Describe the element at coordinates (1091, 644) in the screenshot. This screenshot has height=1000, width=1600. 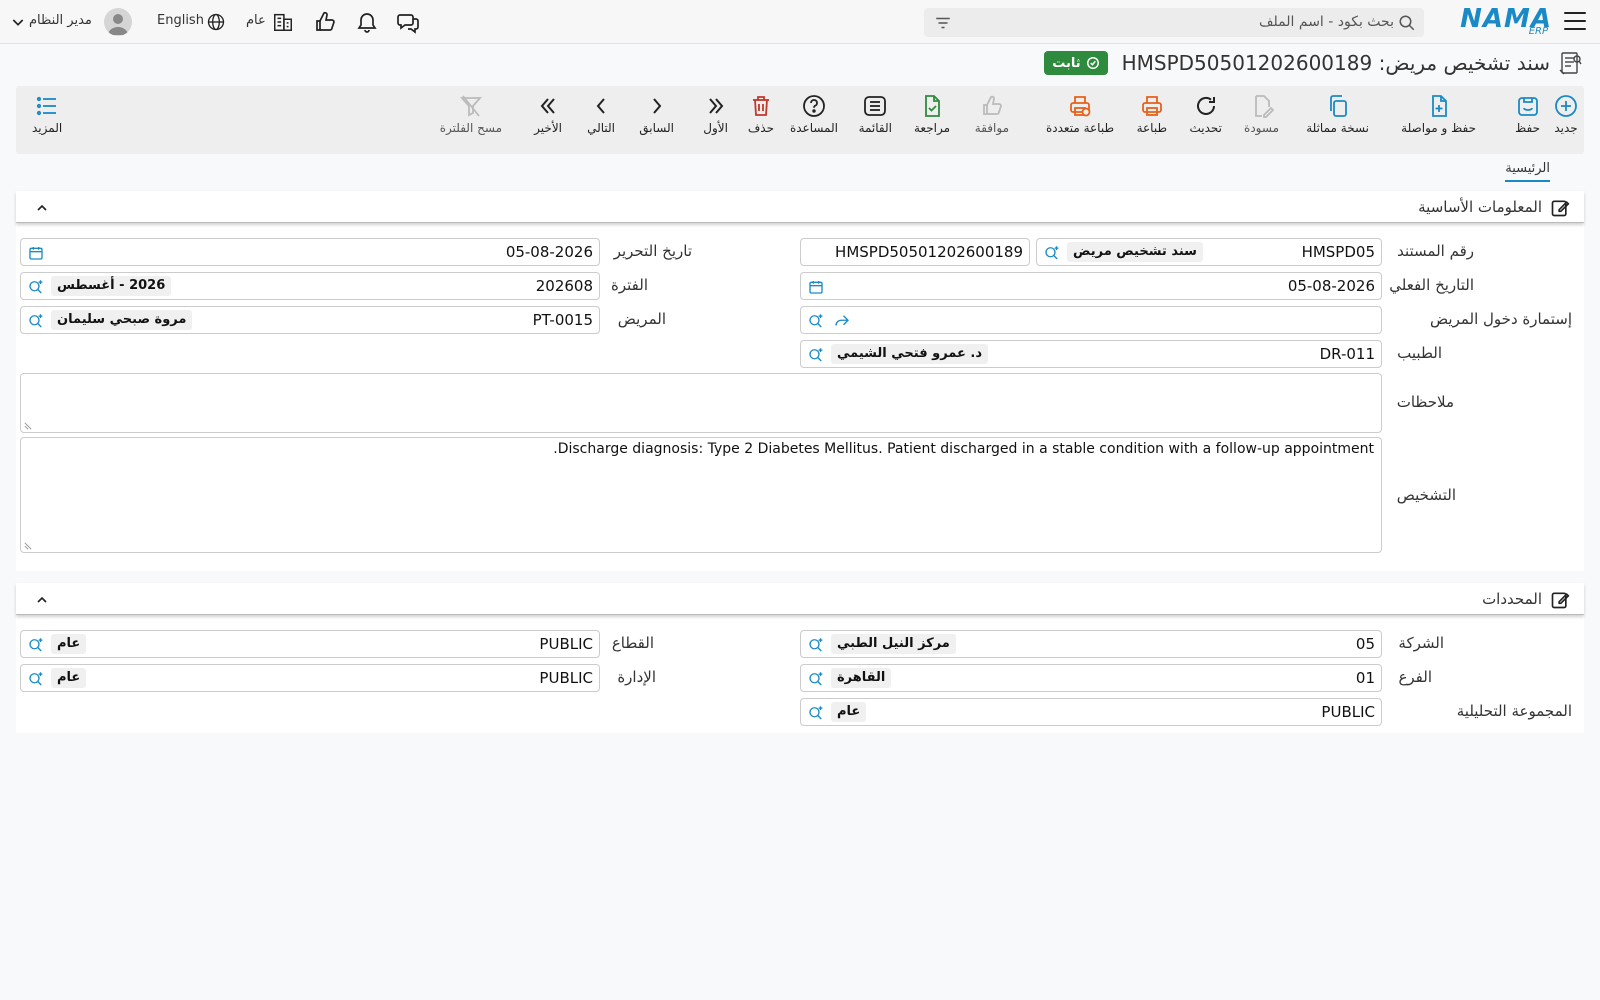
I see `company-field: 05 مركز النيل الطبي` at that location.